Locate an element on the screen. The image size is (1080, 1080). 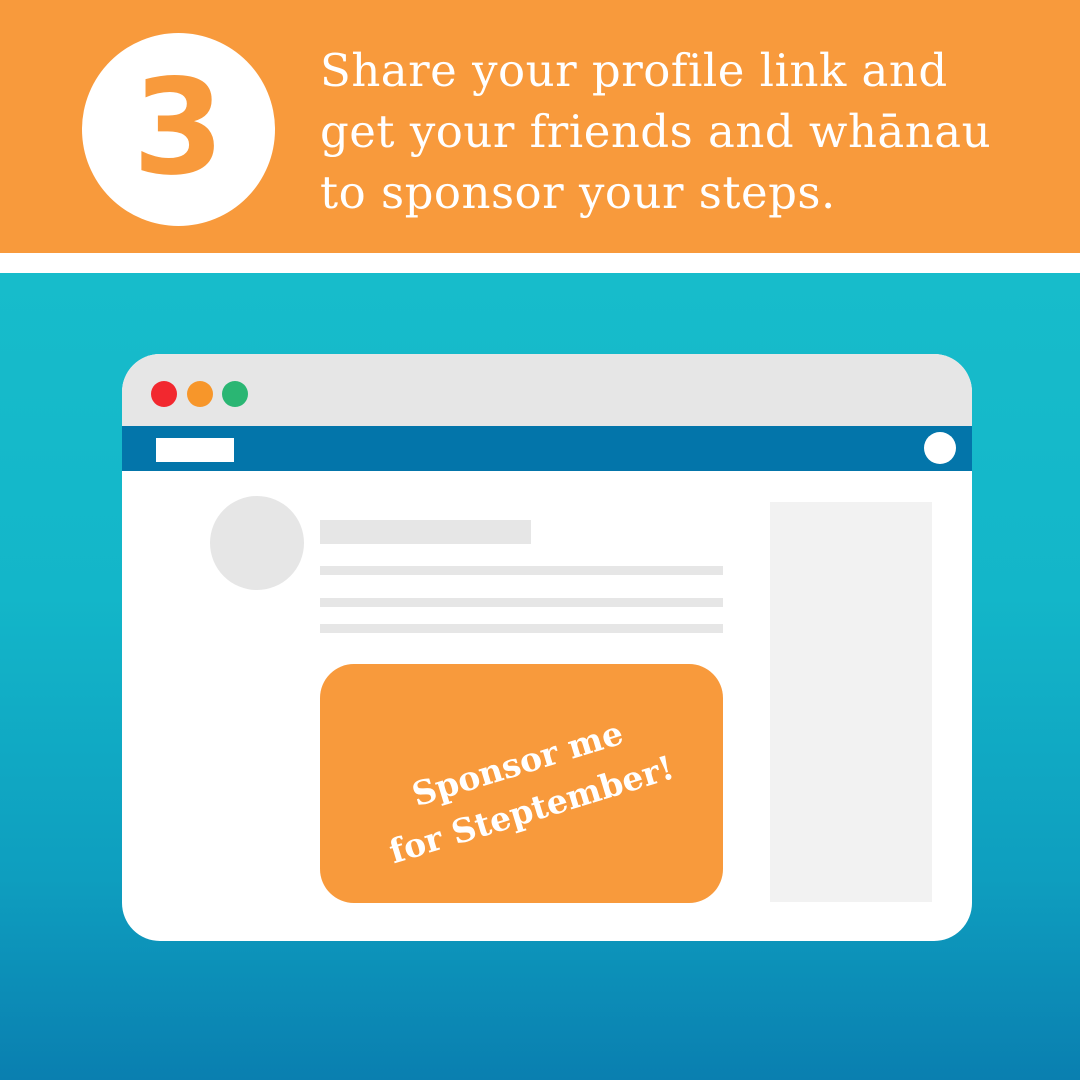
close-dot-icon is located at coordinates (164, 394).